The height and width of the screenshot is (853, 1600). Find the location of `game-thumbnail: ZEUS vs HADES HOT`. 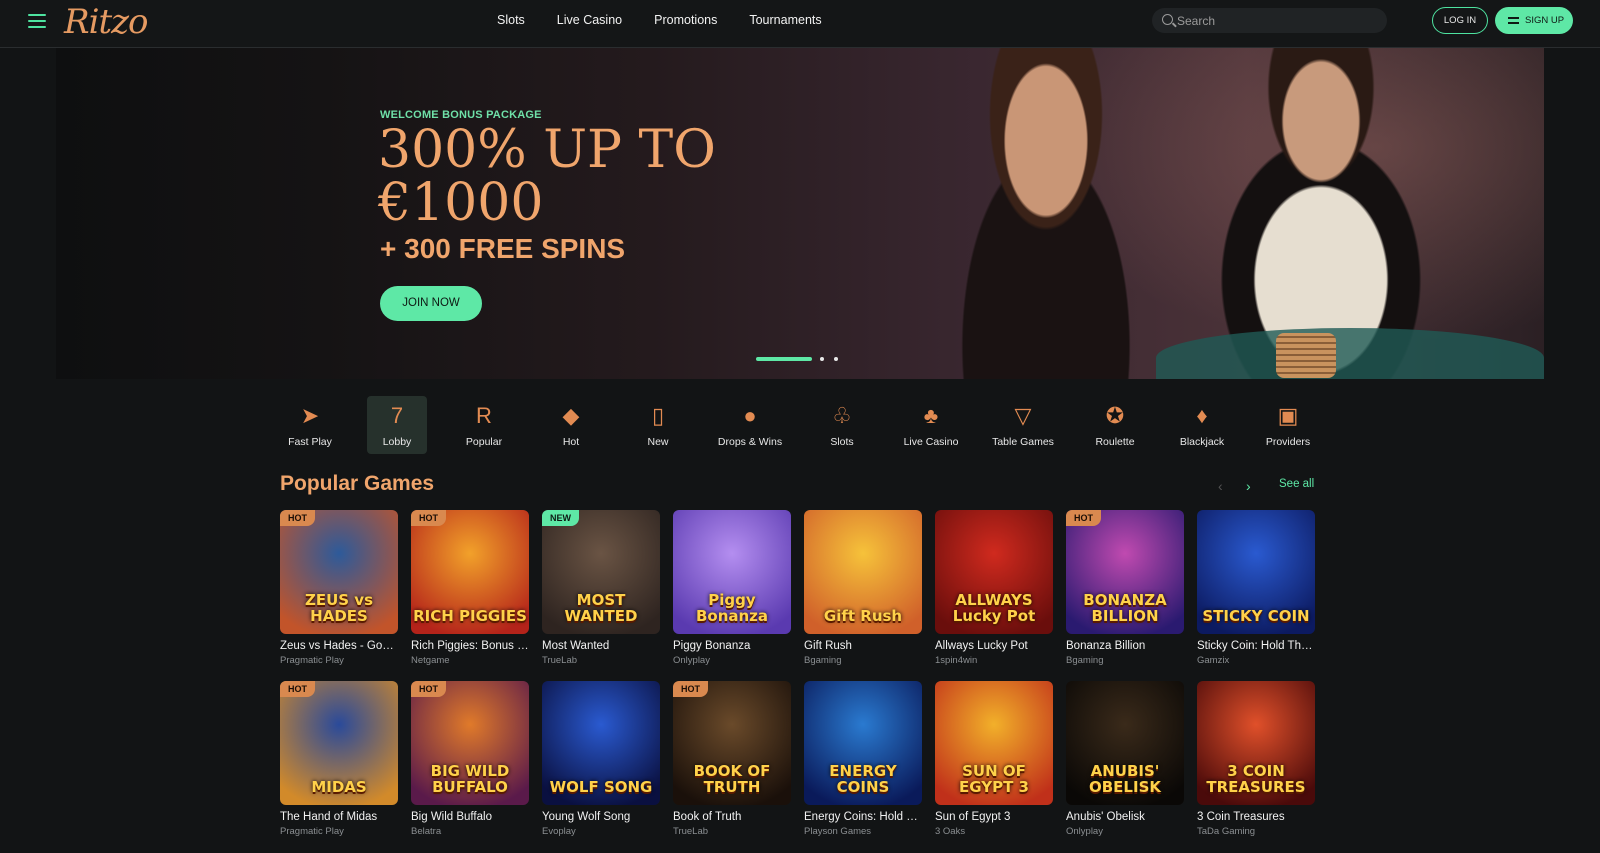

game-thumbnail: ZEUS vs HADES HOT is located at coordinates (339, 572).